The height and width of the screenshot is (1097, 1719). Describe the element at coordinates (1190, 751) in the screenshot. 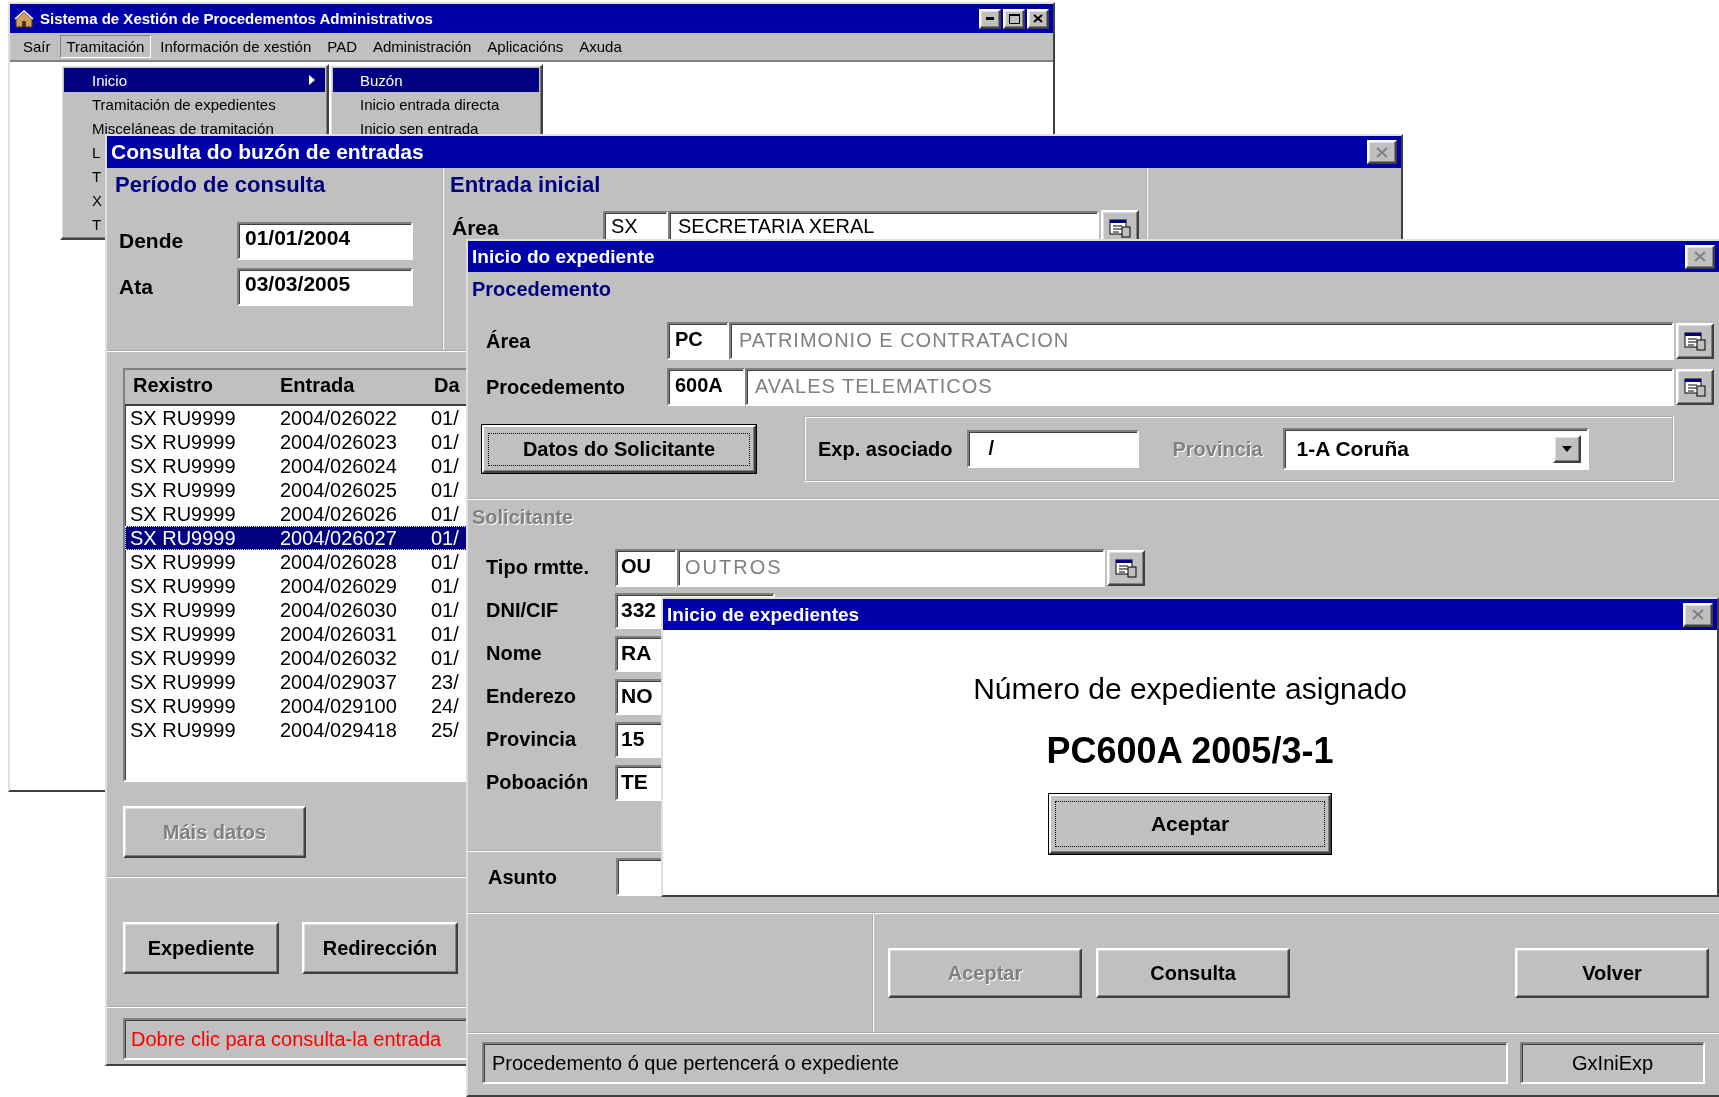

I see `case-number: PC600A 2005/3-1` at that location.